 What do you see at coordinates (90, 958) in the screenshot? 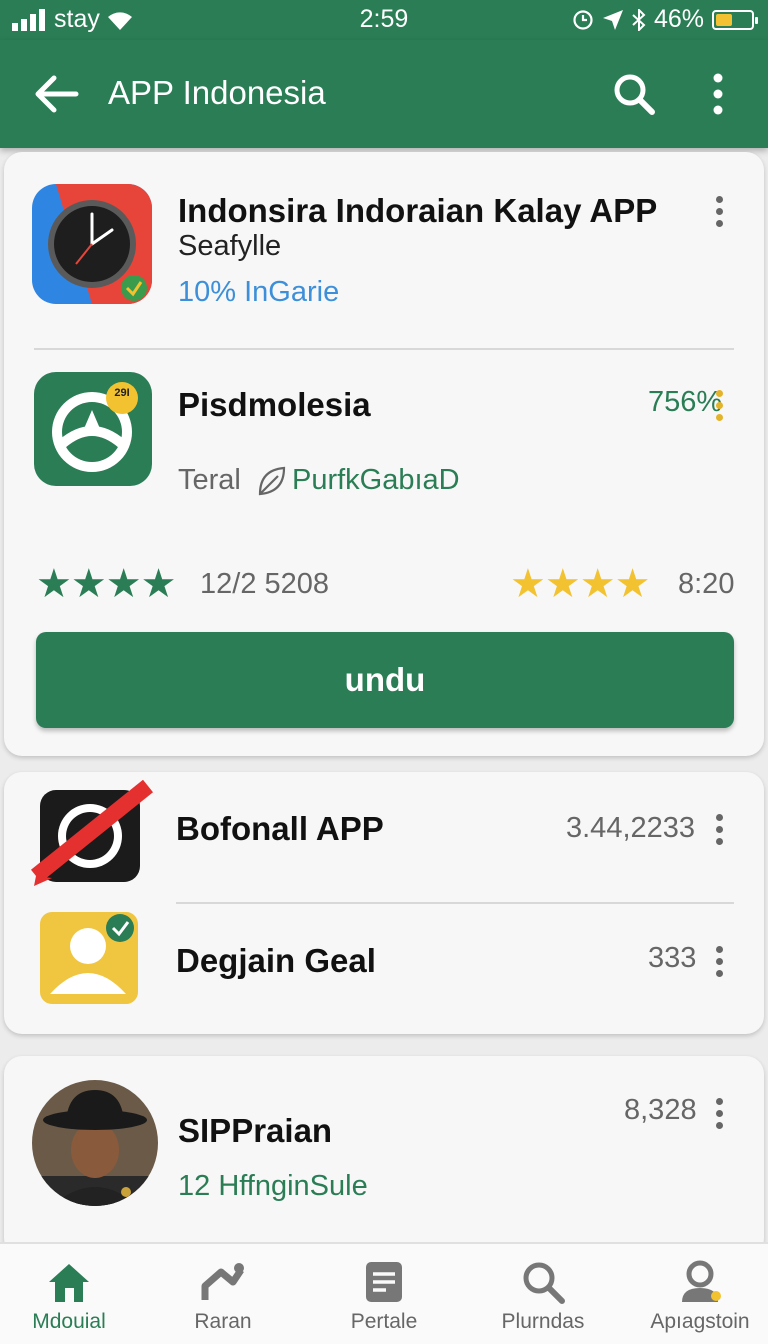
I see `degjain-app-icon` at bounding box center [90, 958].